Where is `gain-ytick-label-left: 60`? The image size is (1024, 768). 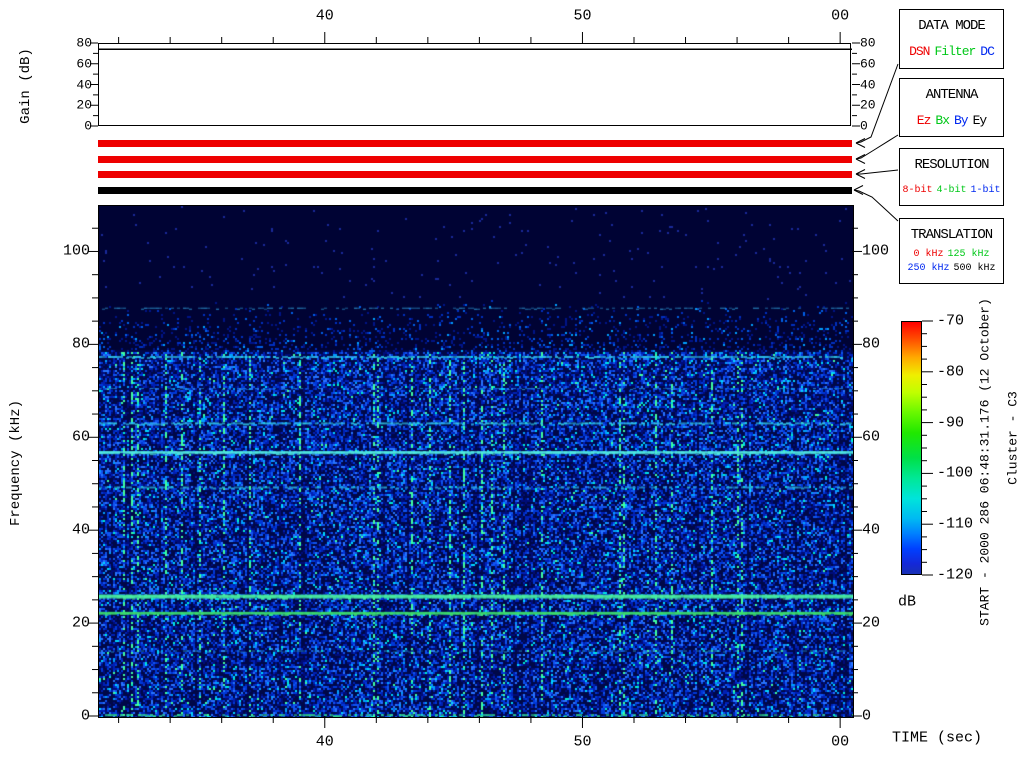
gain-ytick-label-left: 60 is located at coordinates (84, 64).